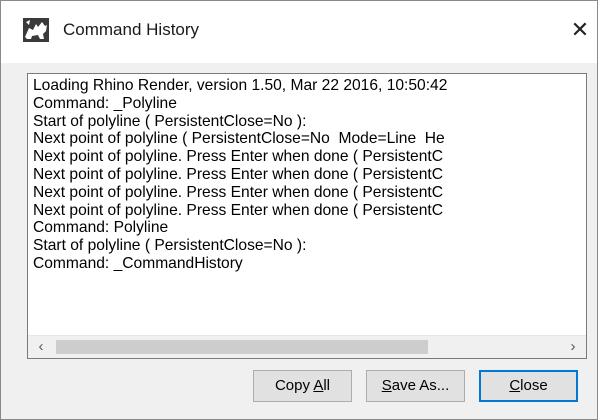 The width and height of the screenshot is (598, 420). Describe the element at coordinates (36, 30) in the screenshot. I see `rhino-icon` at that location.